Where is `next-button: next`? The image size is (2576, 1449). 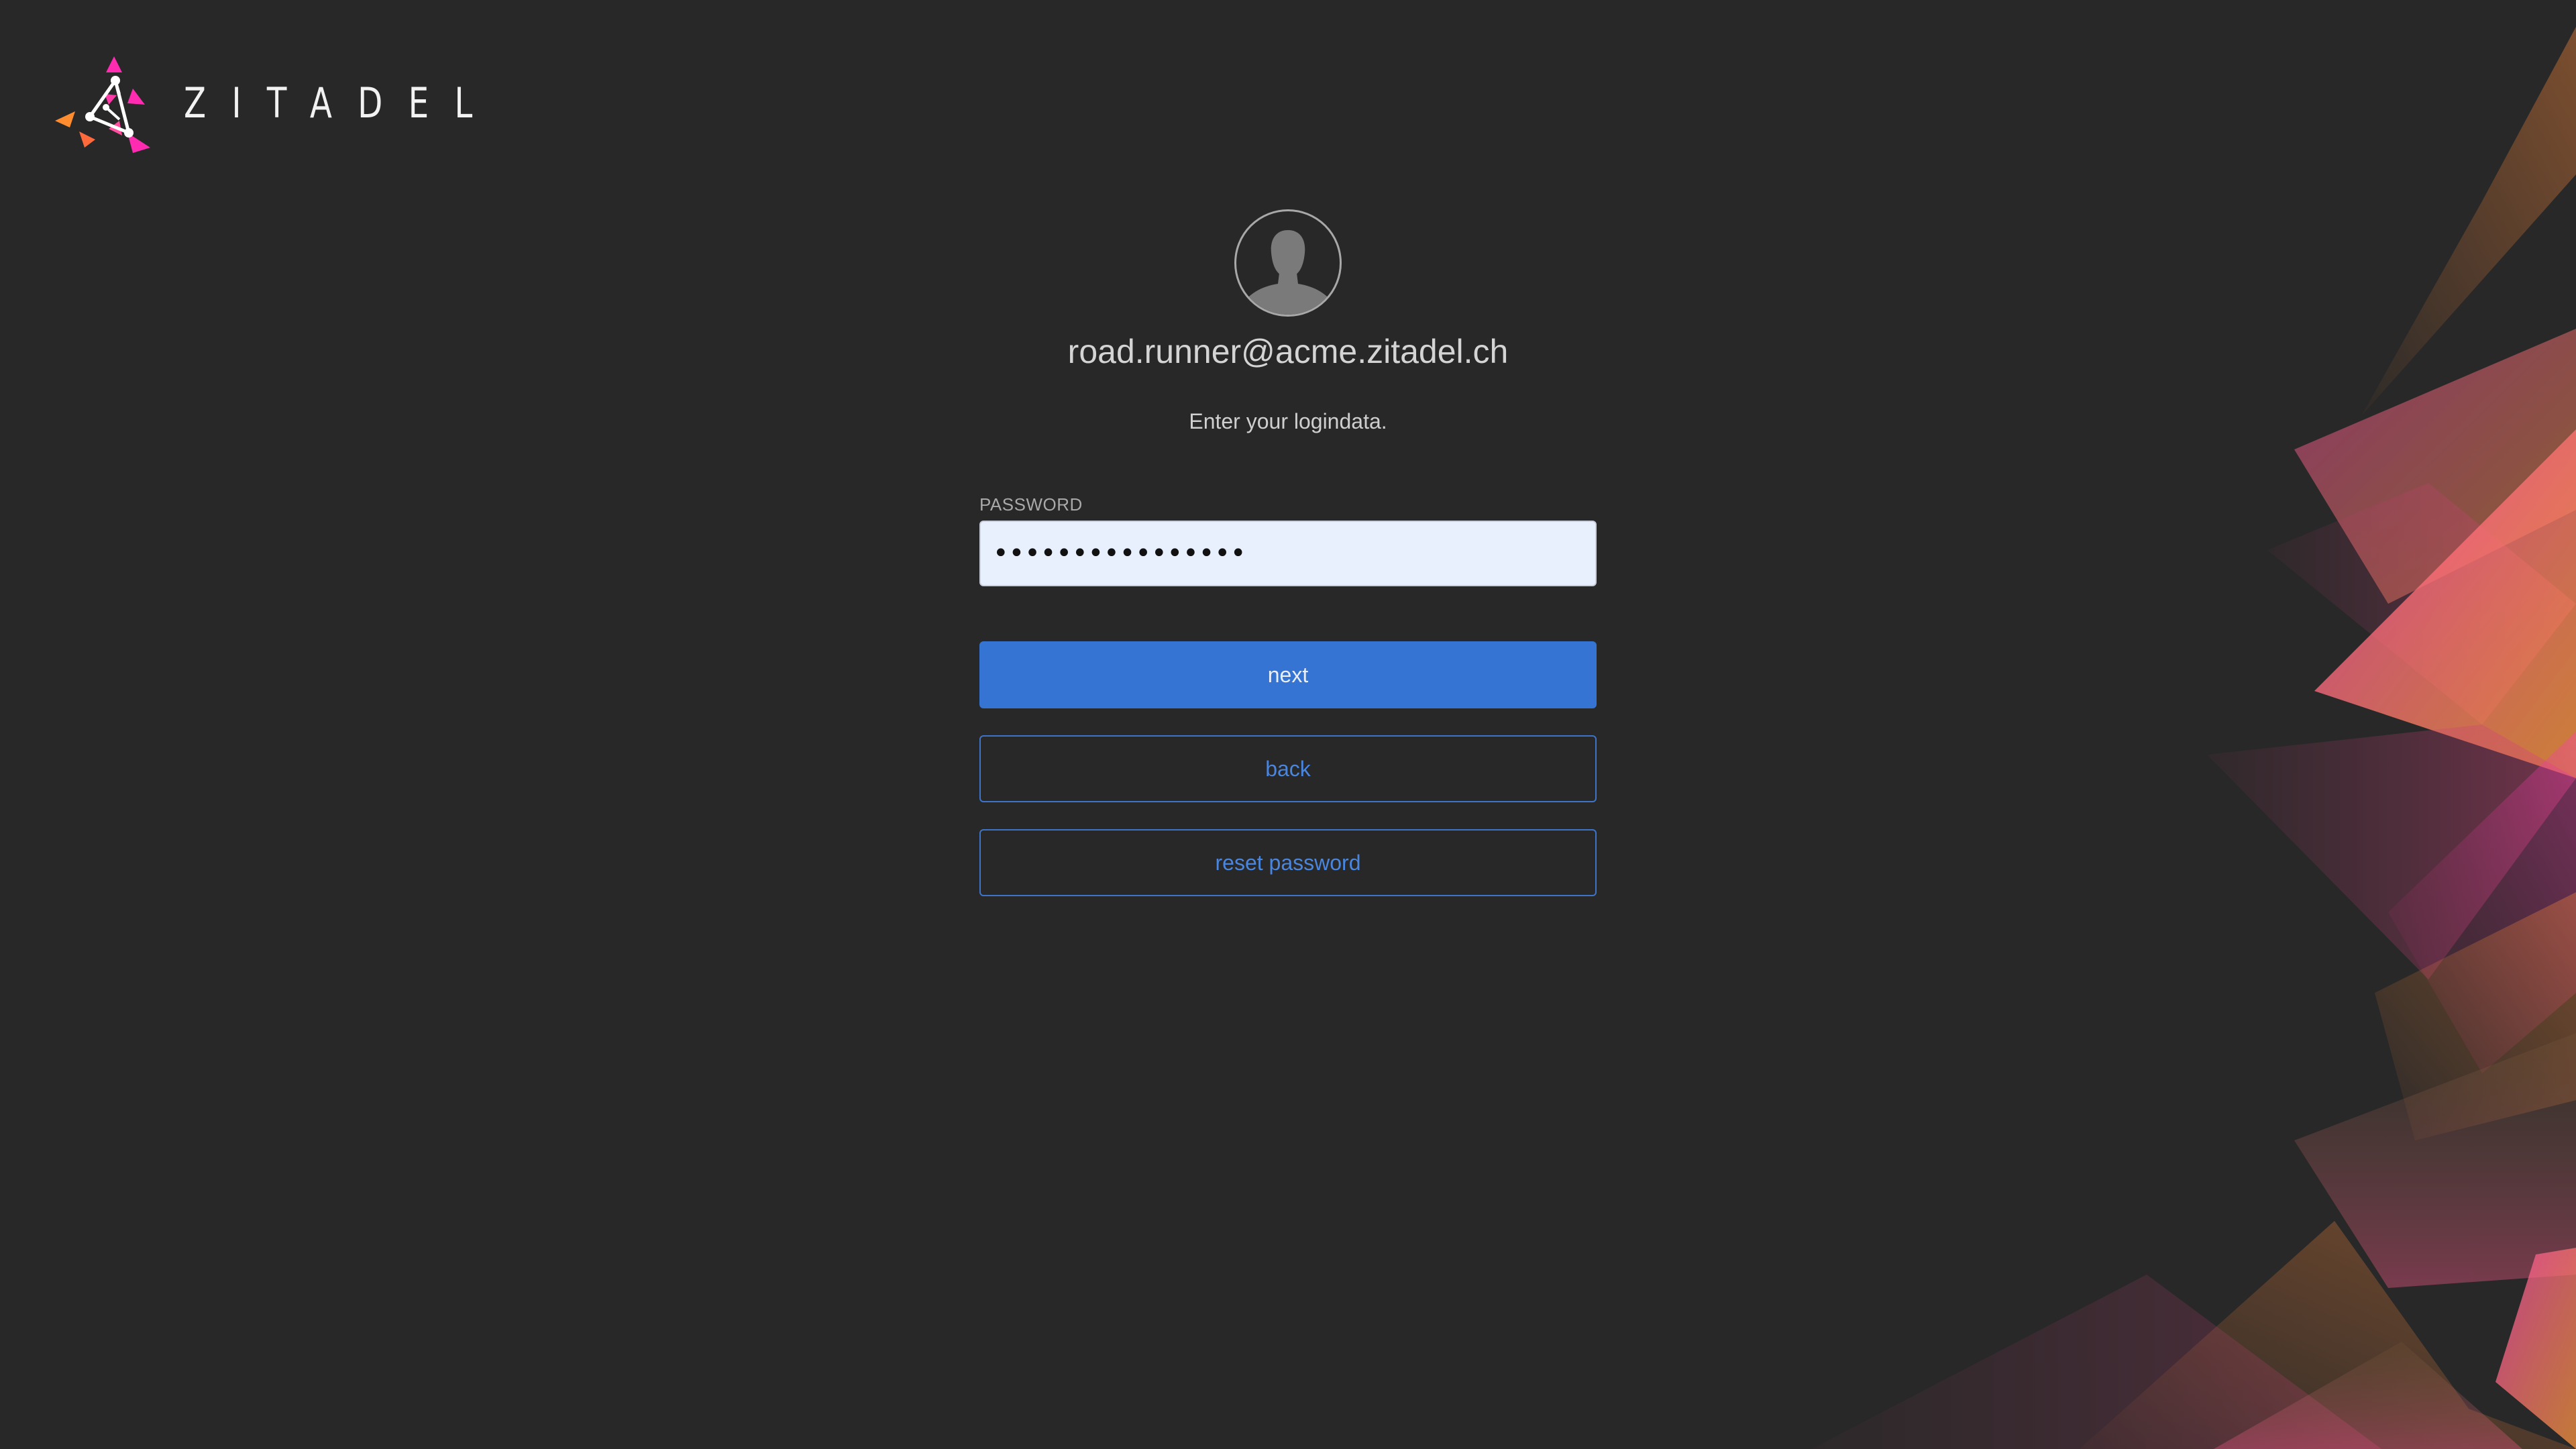 next-button: next is located at coordinates (1288, 674).